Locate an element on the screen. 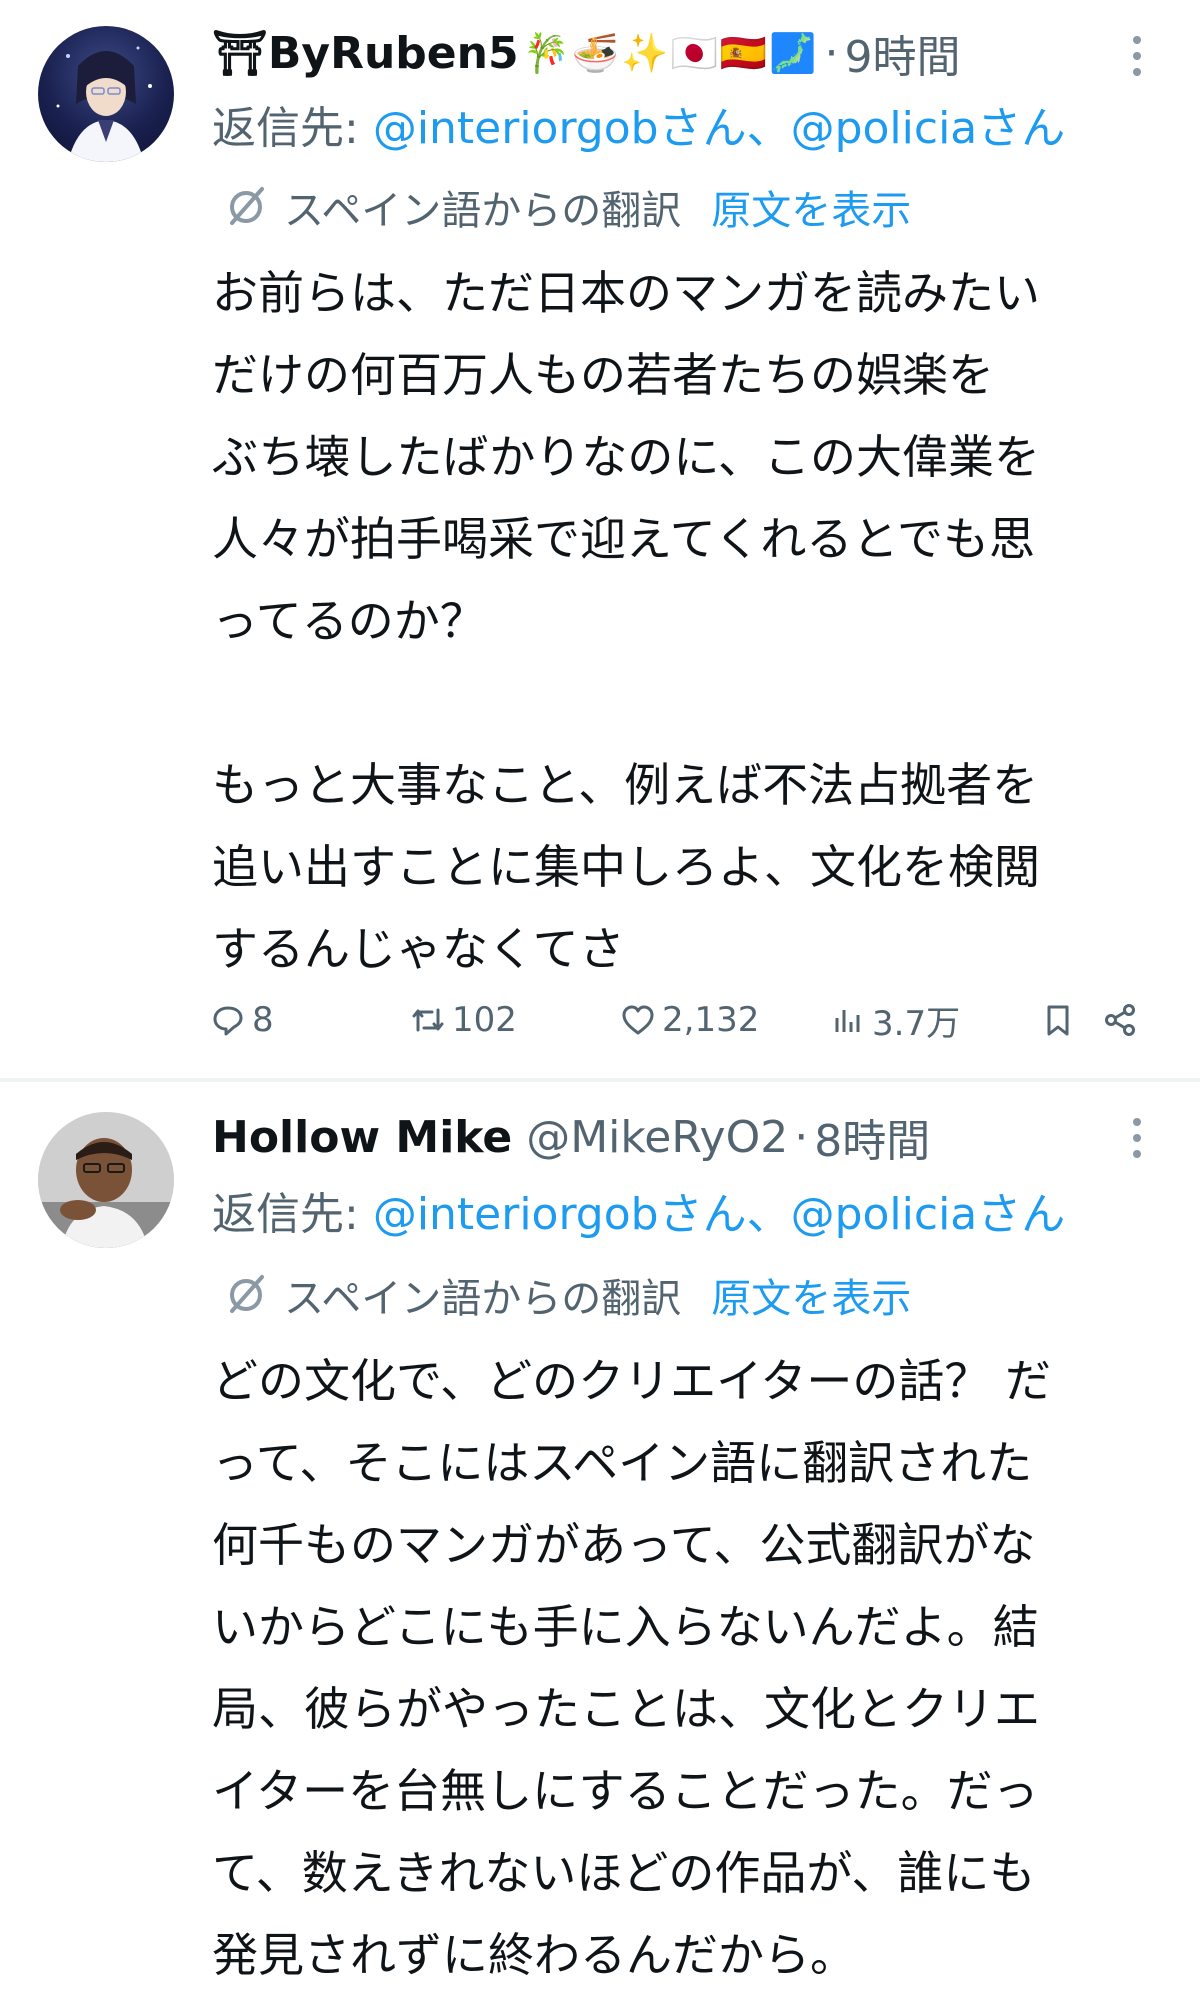  reply-button: 8 is located at coordinates (242, 1020).